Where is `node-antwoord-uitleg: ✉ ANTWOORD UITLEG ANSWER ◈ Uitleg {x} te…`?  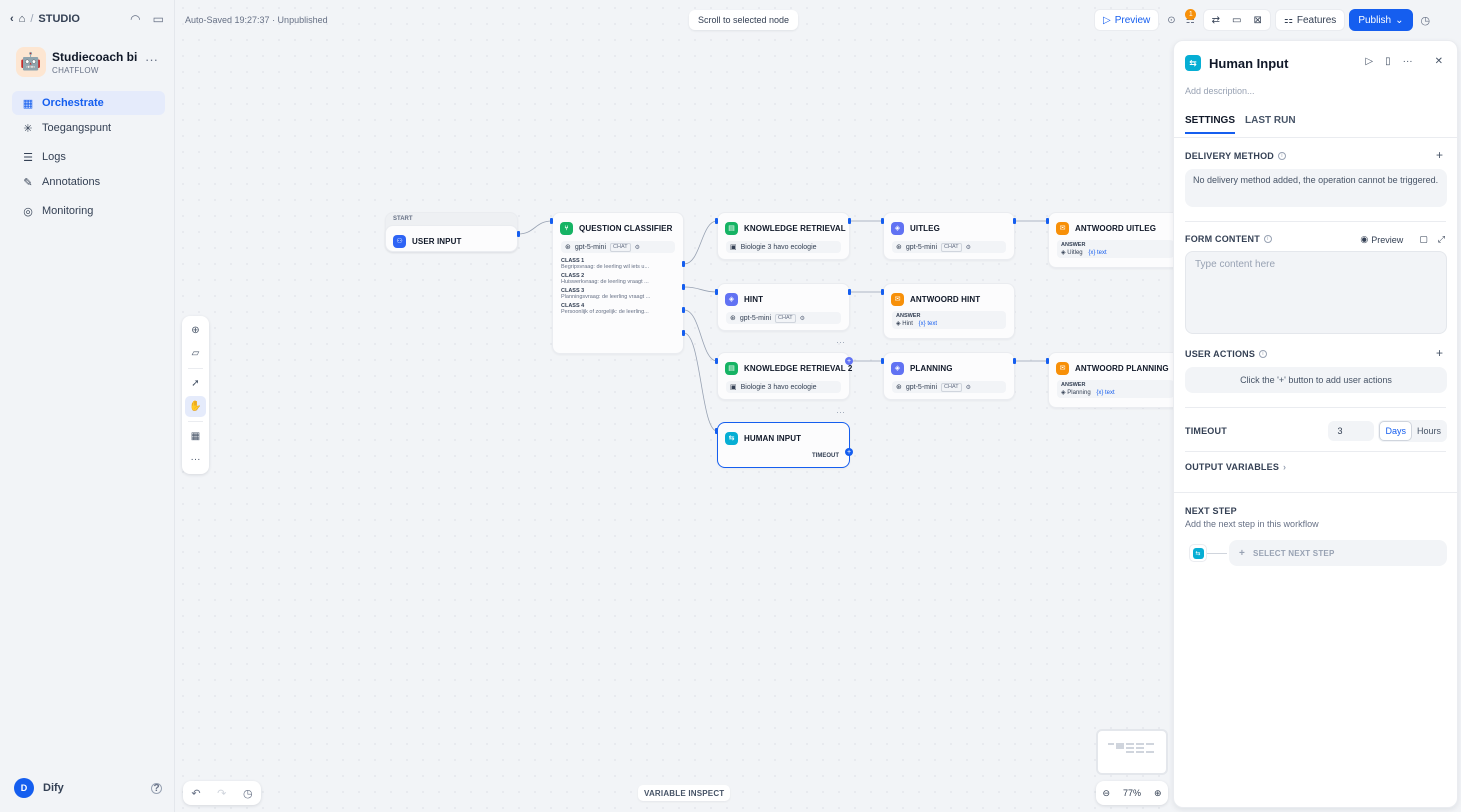
node-antwoord-uitleg: ✉ ANTWOORD UITLEG ANSWER ◈ Uitleg {x} te… is located at coordinates (1110, 240).